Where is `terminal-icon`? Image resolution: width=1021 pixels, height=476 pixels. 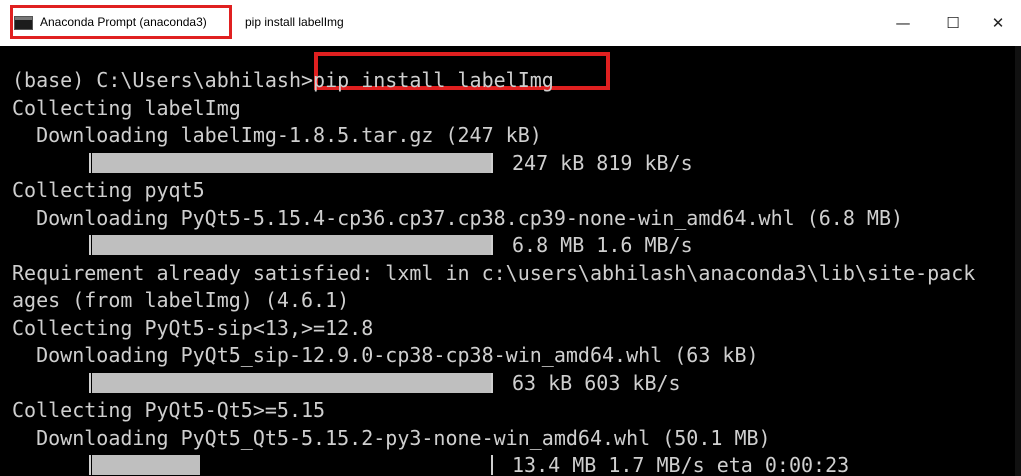 terminal-icon is located at coordinates (23, 23).